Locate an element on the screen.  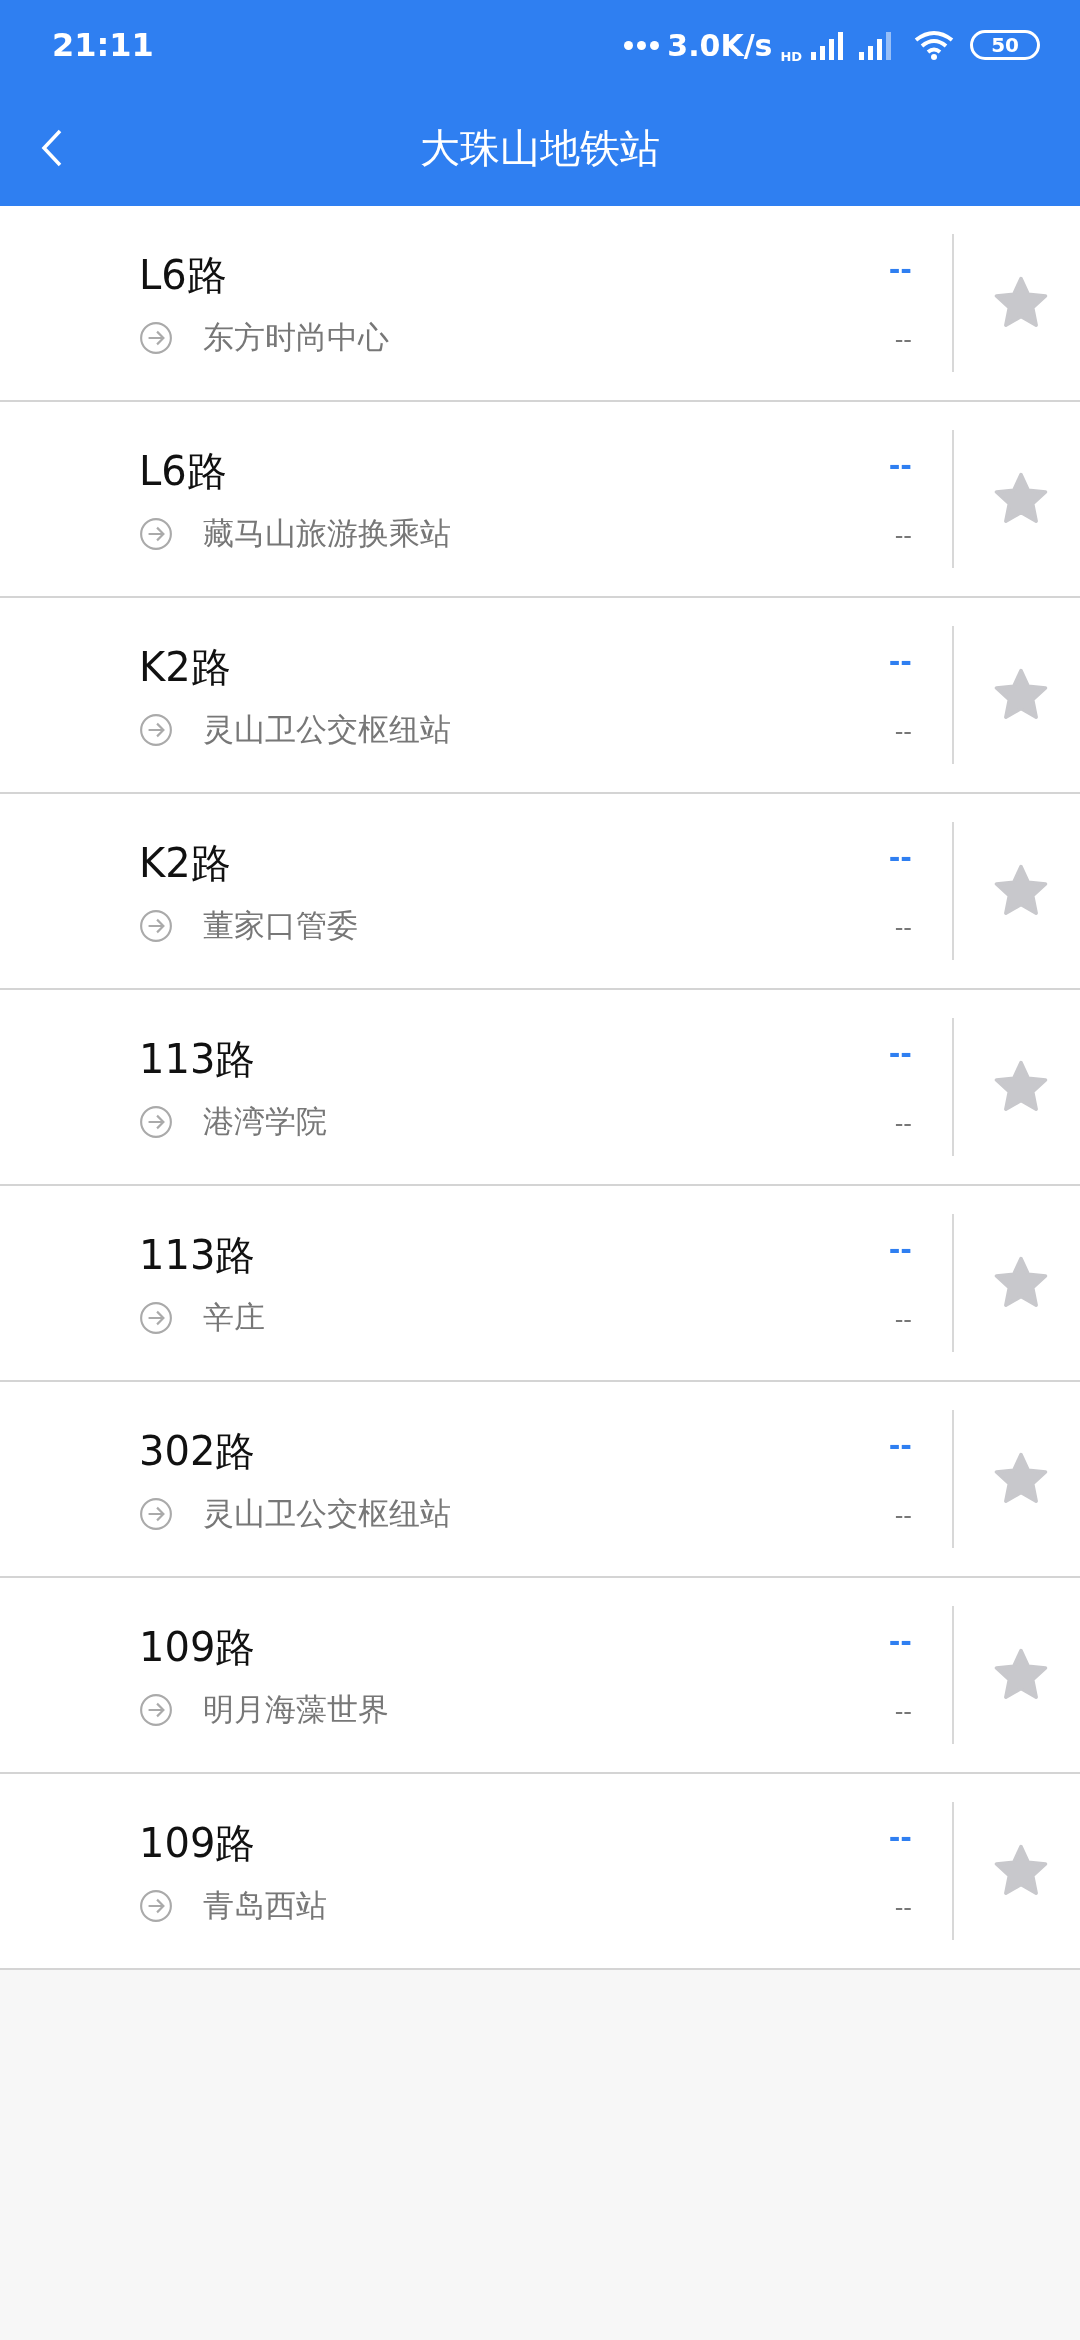
destination-name: 东方时尚中心 is located at coordinates (296, 337).